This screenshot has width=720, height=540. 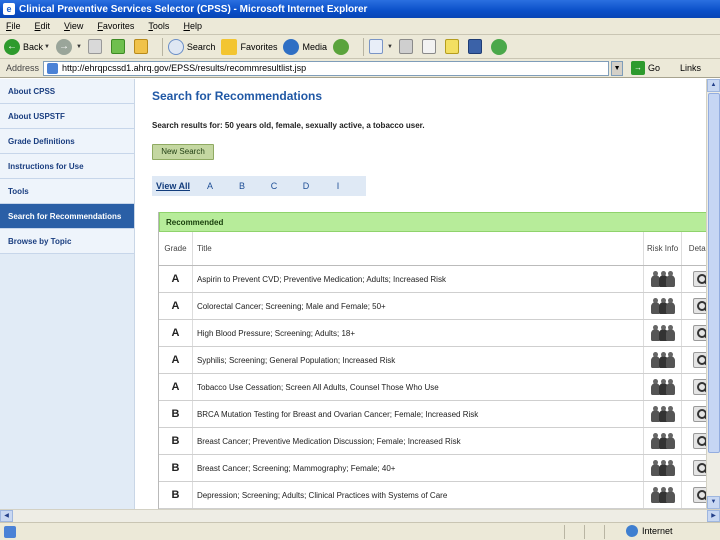 I want to click on address-dropdown-icon: ▼, so click(x=617, y=68).